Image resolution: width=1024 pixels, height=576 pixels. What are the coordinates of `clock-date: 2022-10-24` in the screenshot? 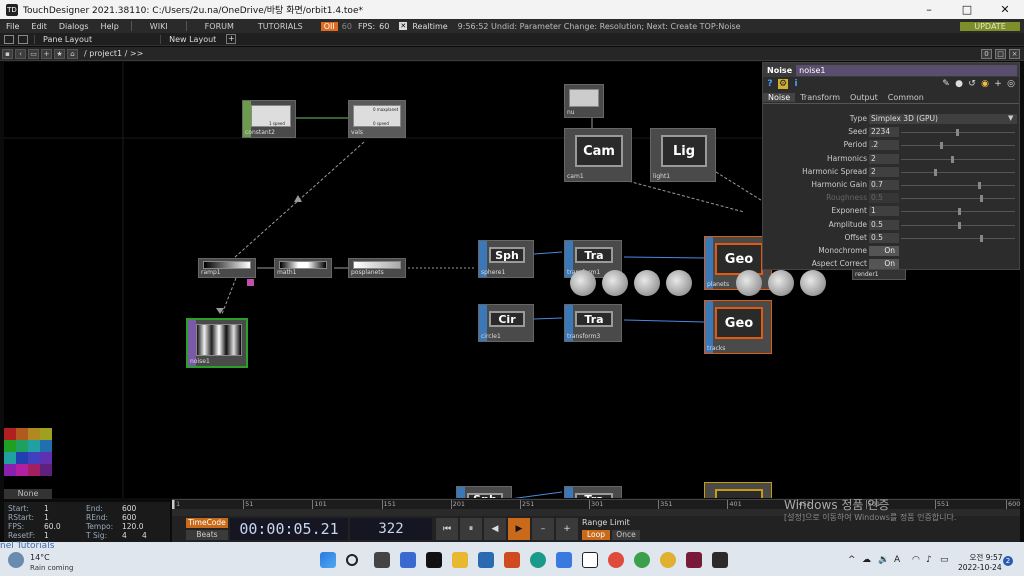 It's located at (980, 567).